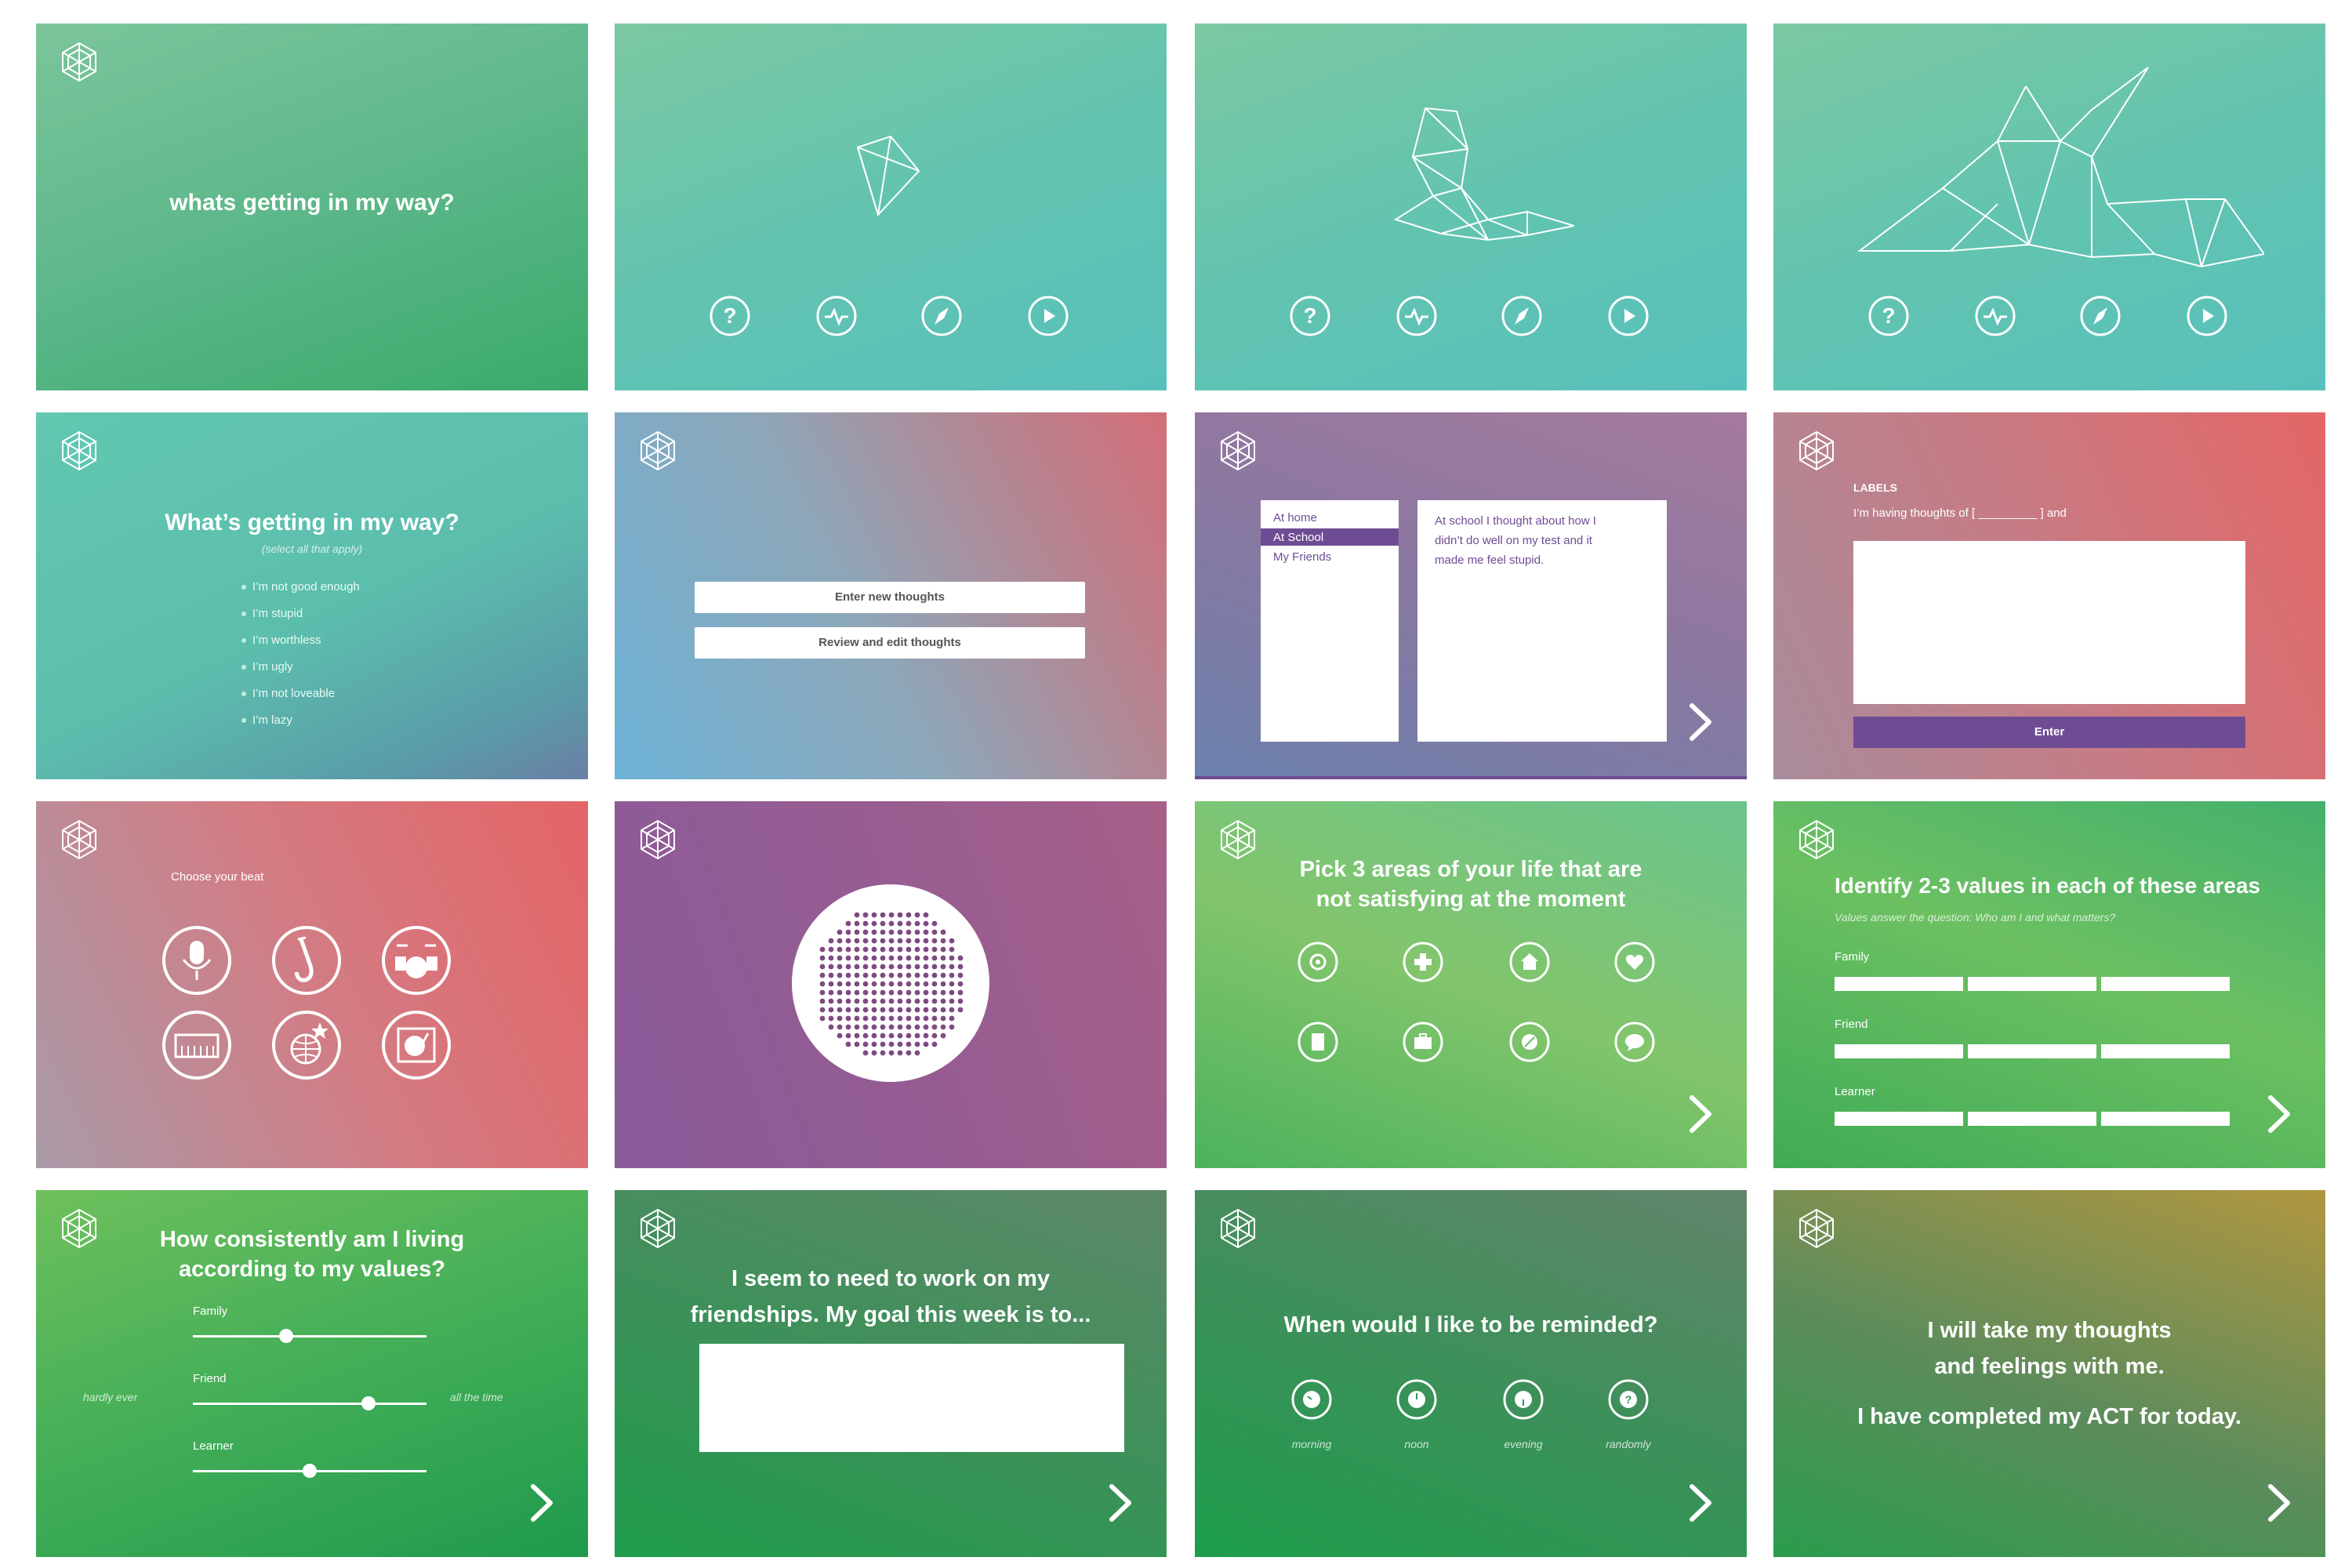 Image resolution: width=2352 pixels, height=1568 pixels. What do you see at coordinates (286, 1336) in the screenshot?
I see `slider-knob-family` at bounding box center [286, 1336].